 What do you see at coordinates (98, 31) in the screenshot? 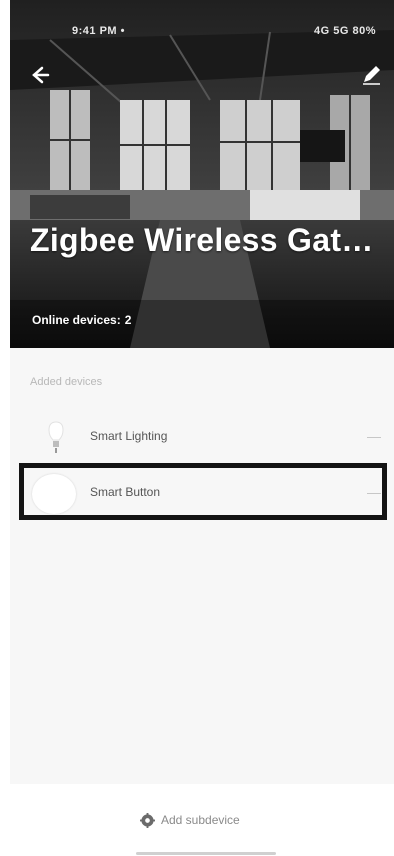
I see `status-time: 9:41 PM •` at bounding box center [98, 31].